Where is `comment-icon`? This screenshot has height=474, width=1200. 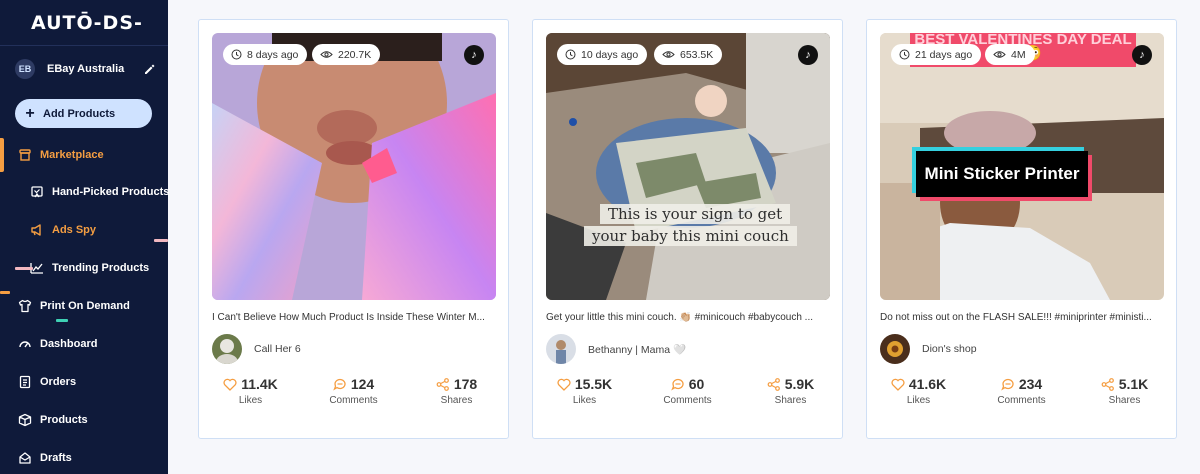 comment-icon is located at coordinates (677, 384).